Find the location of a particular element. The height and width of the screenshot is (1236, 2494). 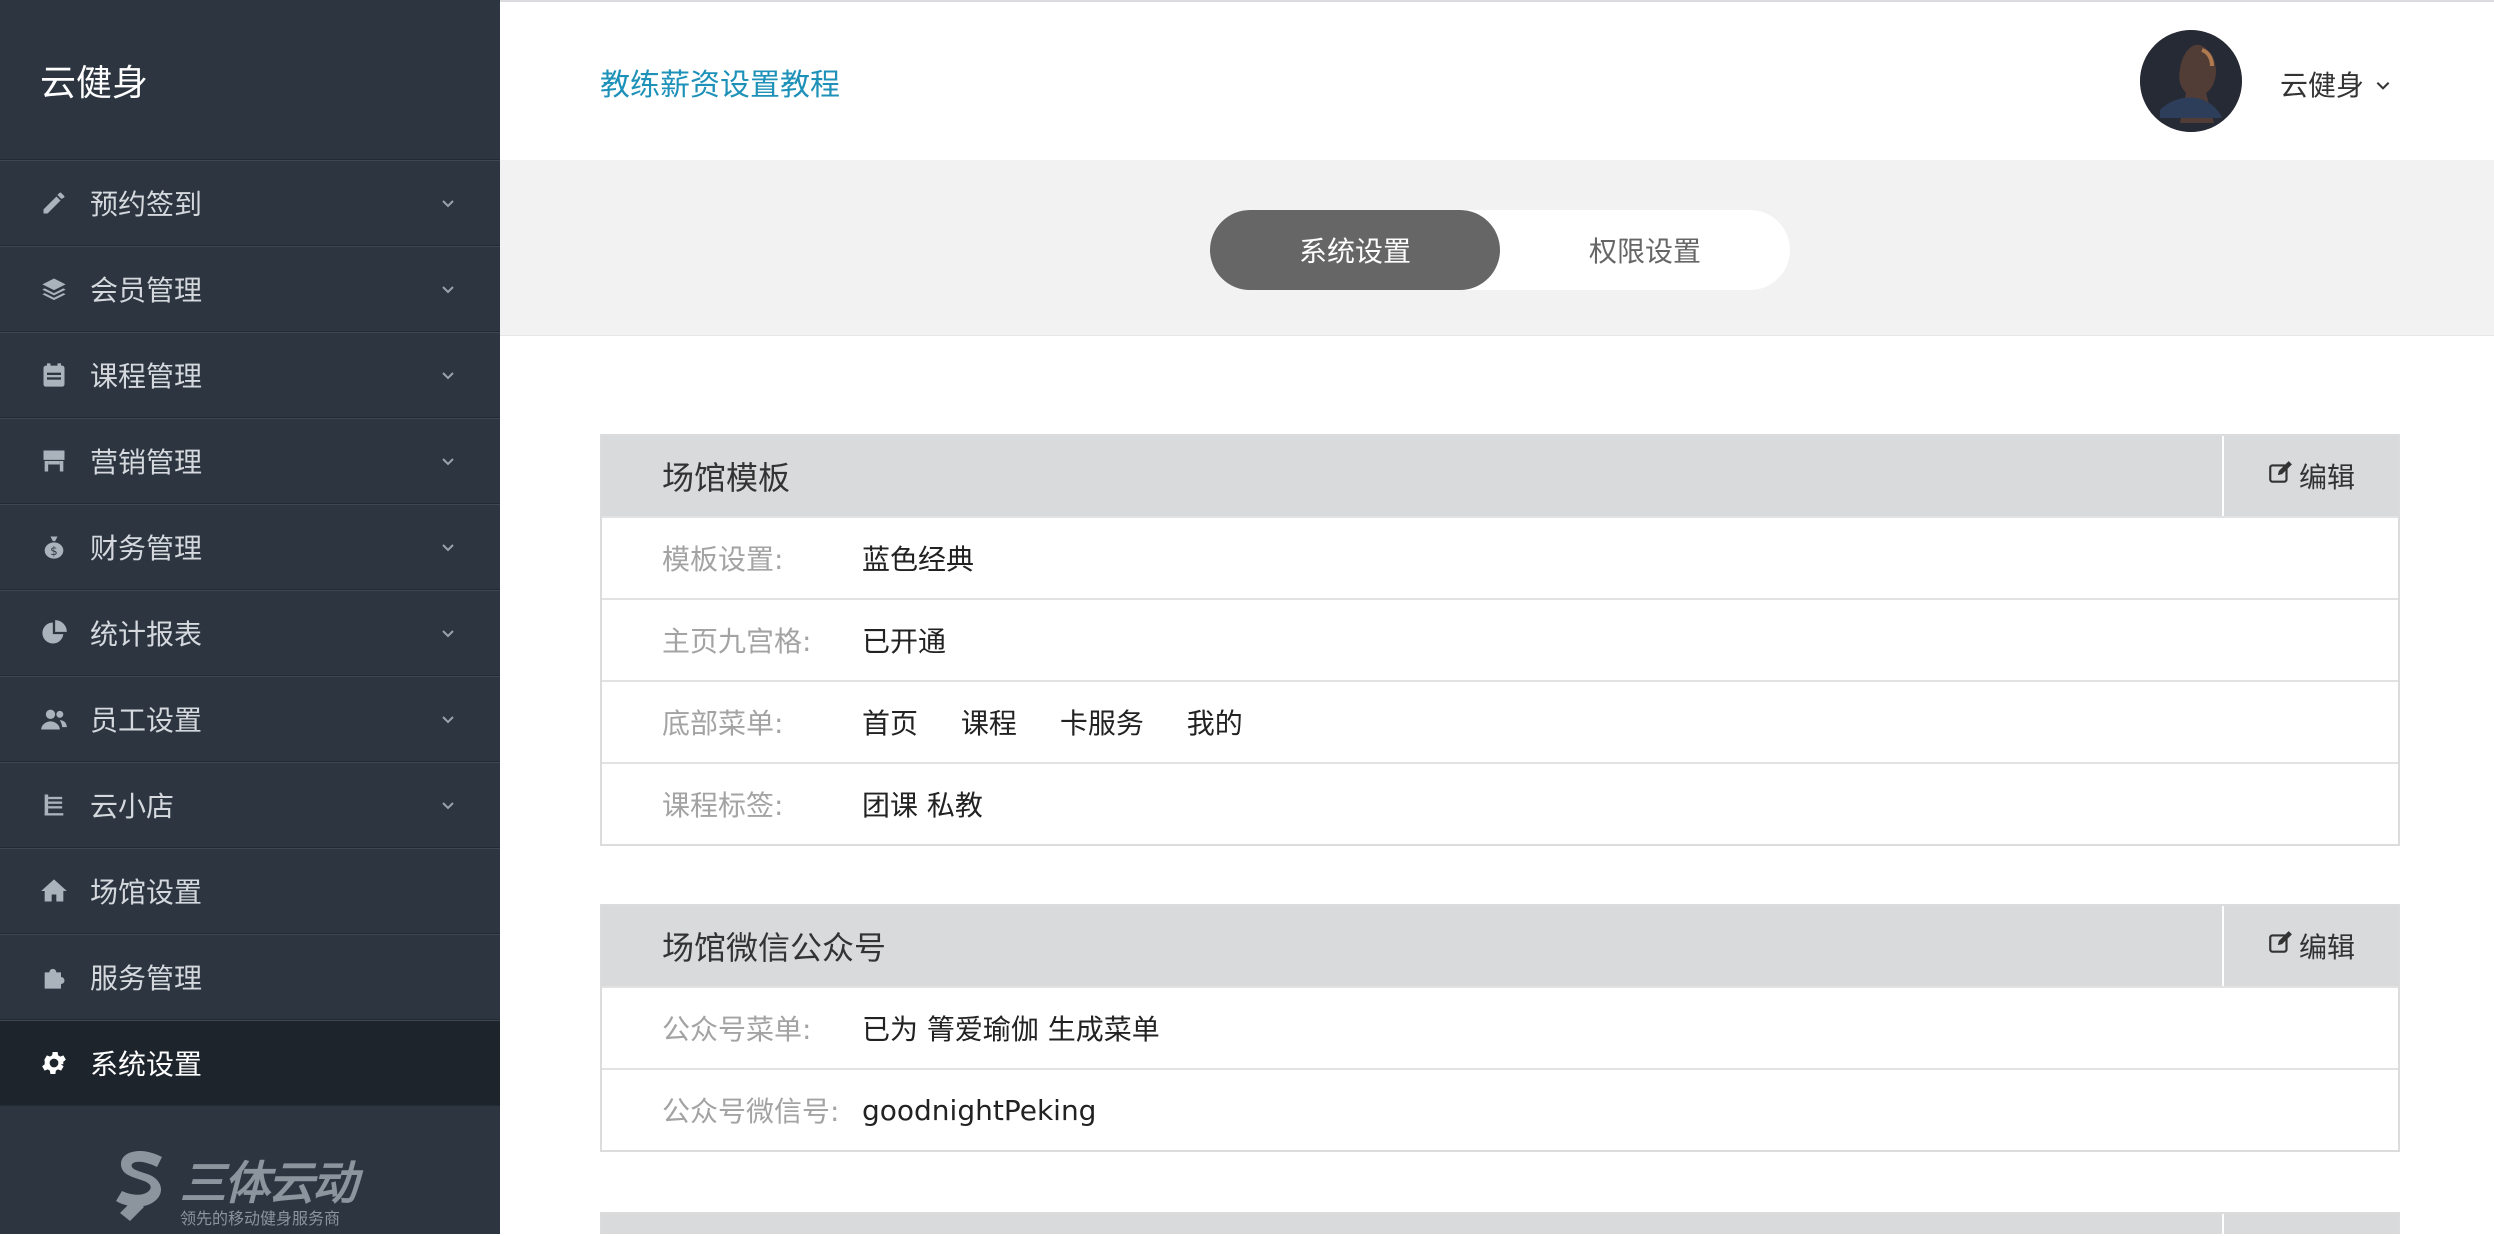

sidebar-item-system-settings: 系统设置 is located at coordinates (250, 1063).